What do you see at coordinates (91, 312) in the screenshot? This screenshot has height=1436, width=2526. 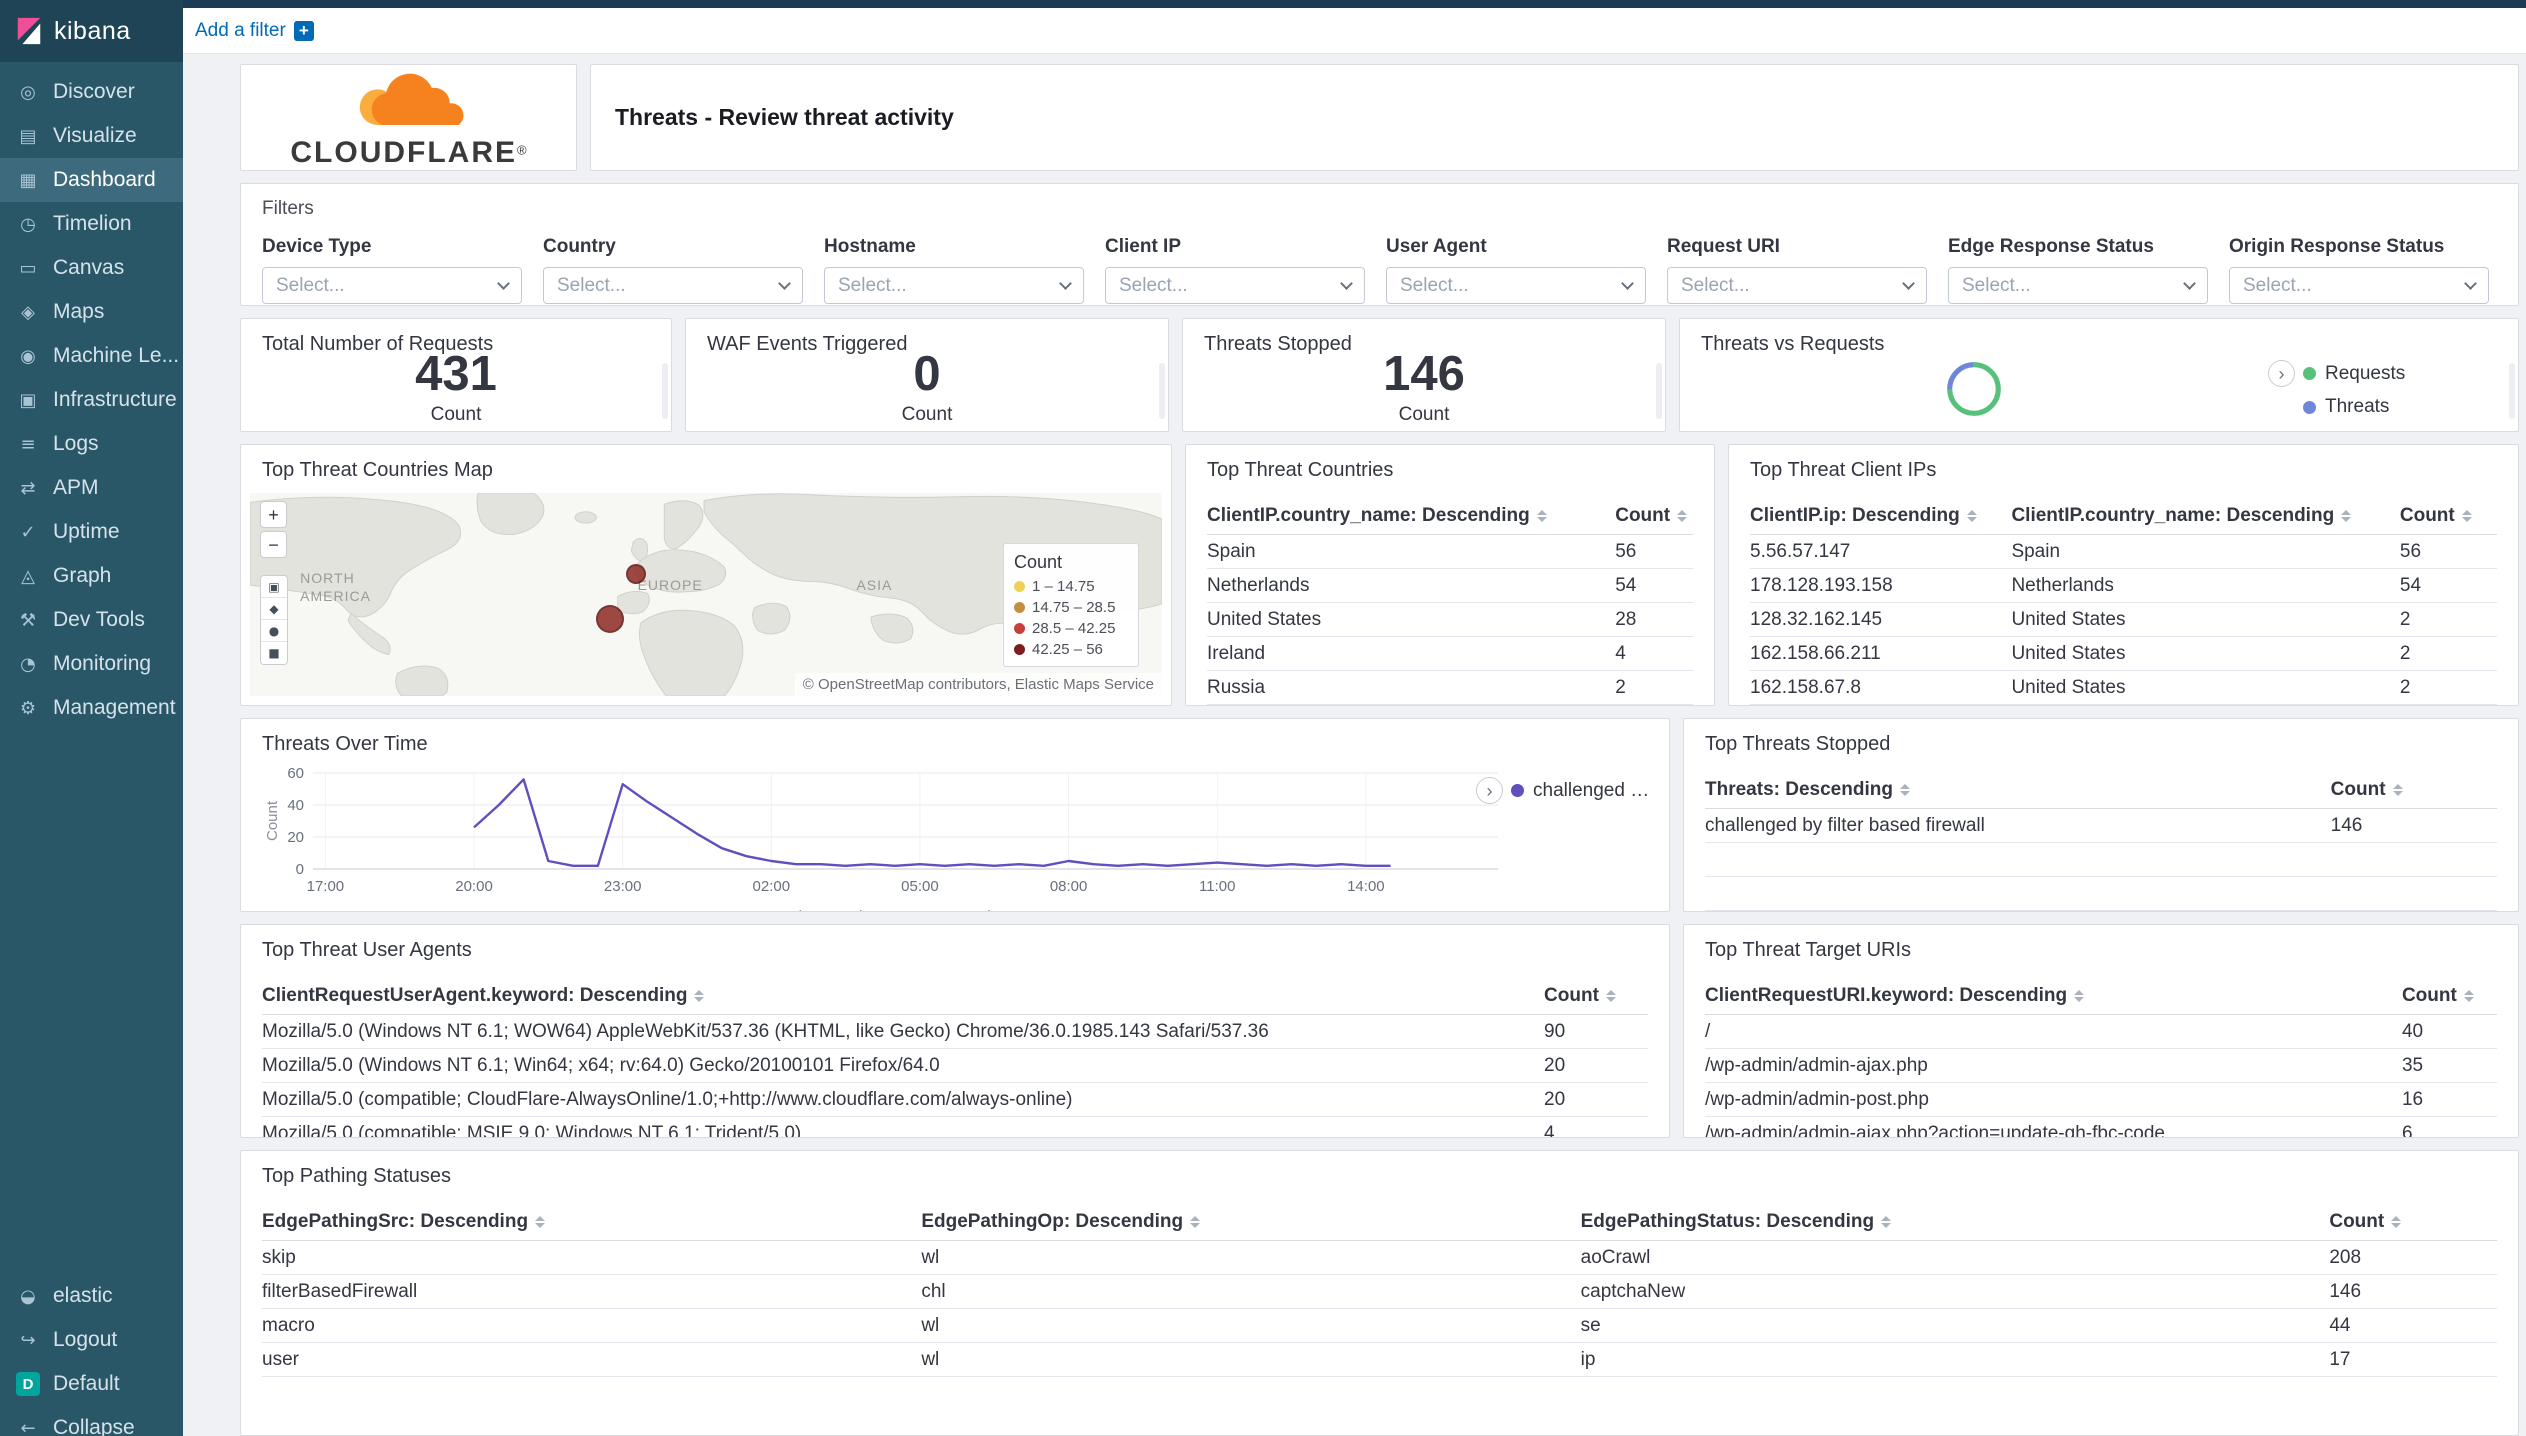 I see `sidebar-item-maps: ◈ Maps` at bounding box center [91, 312].